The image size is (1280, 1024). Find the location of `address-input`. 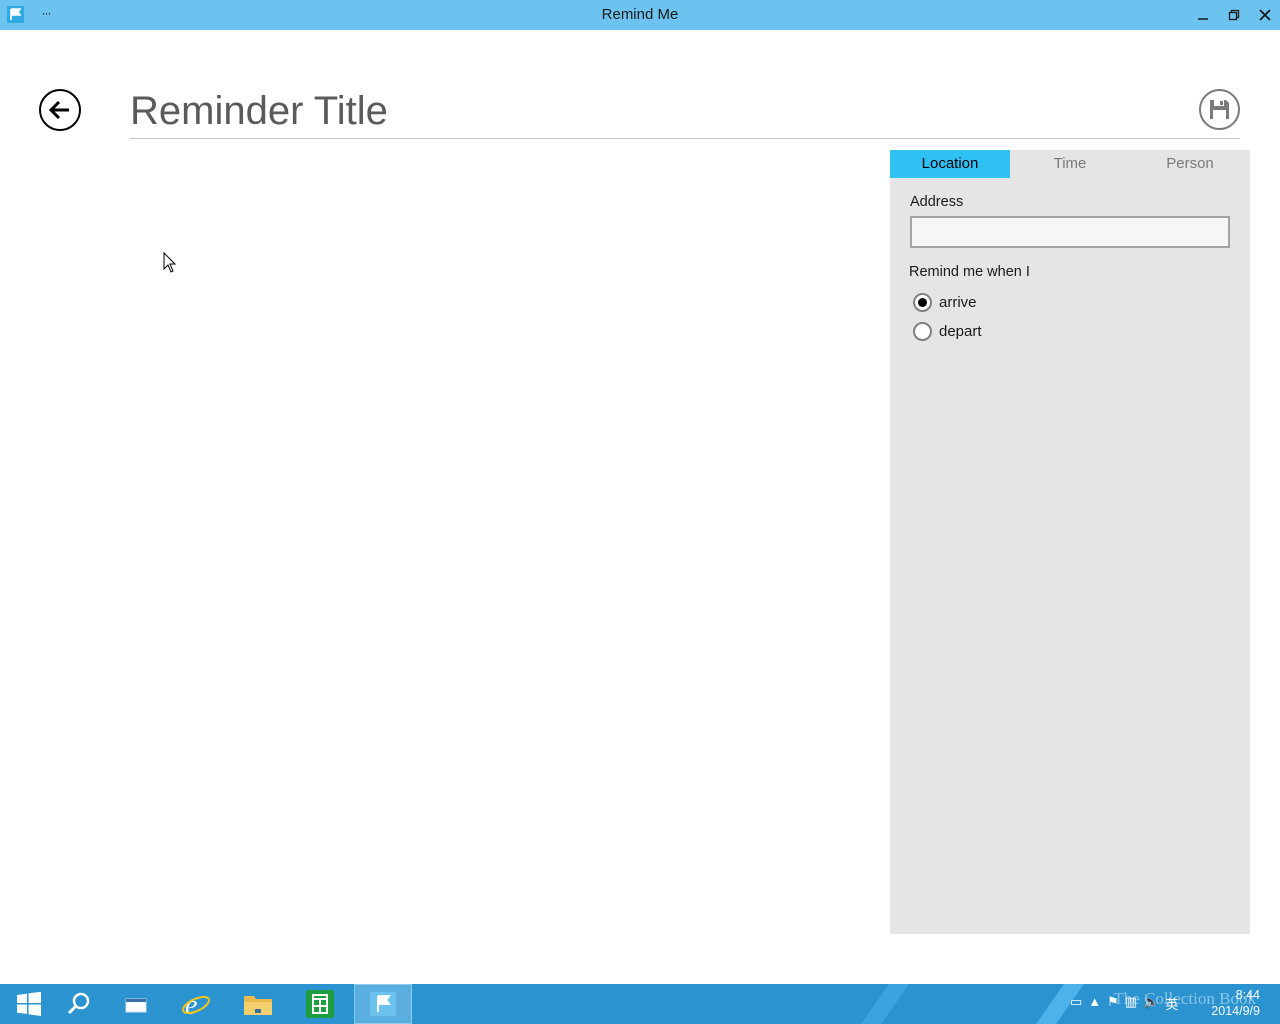

address-input is located at coordinates (1070, 232).